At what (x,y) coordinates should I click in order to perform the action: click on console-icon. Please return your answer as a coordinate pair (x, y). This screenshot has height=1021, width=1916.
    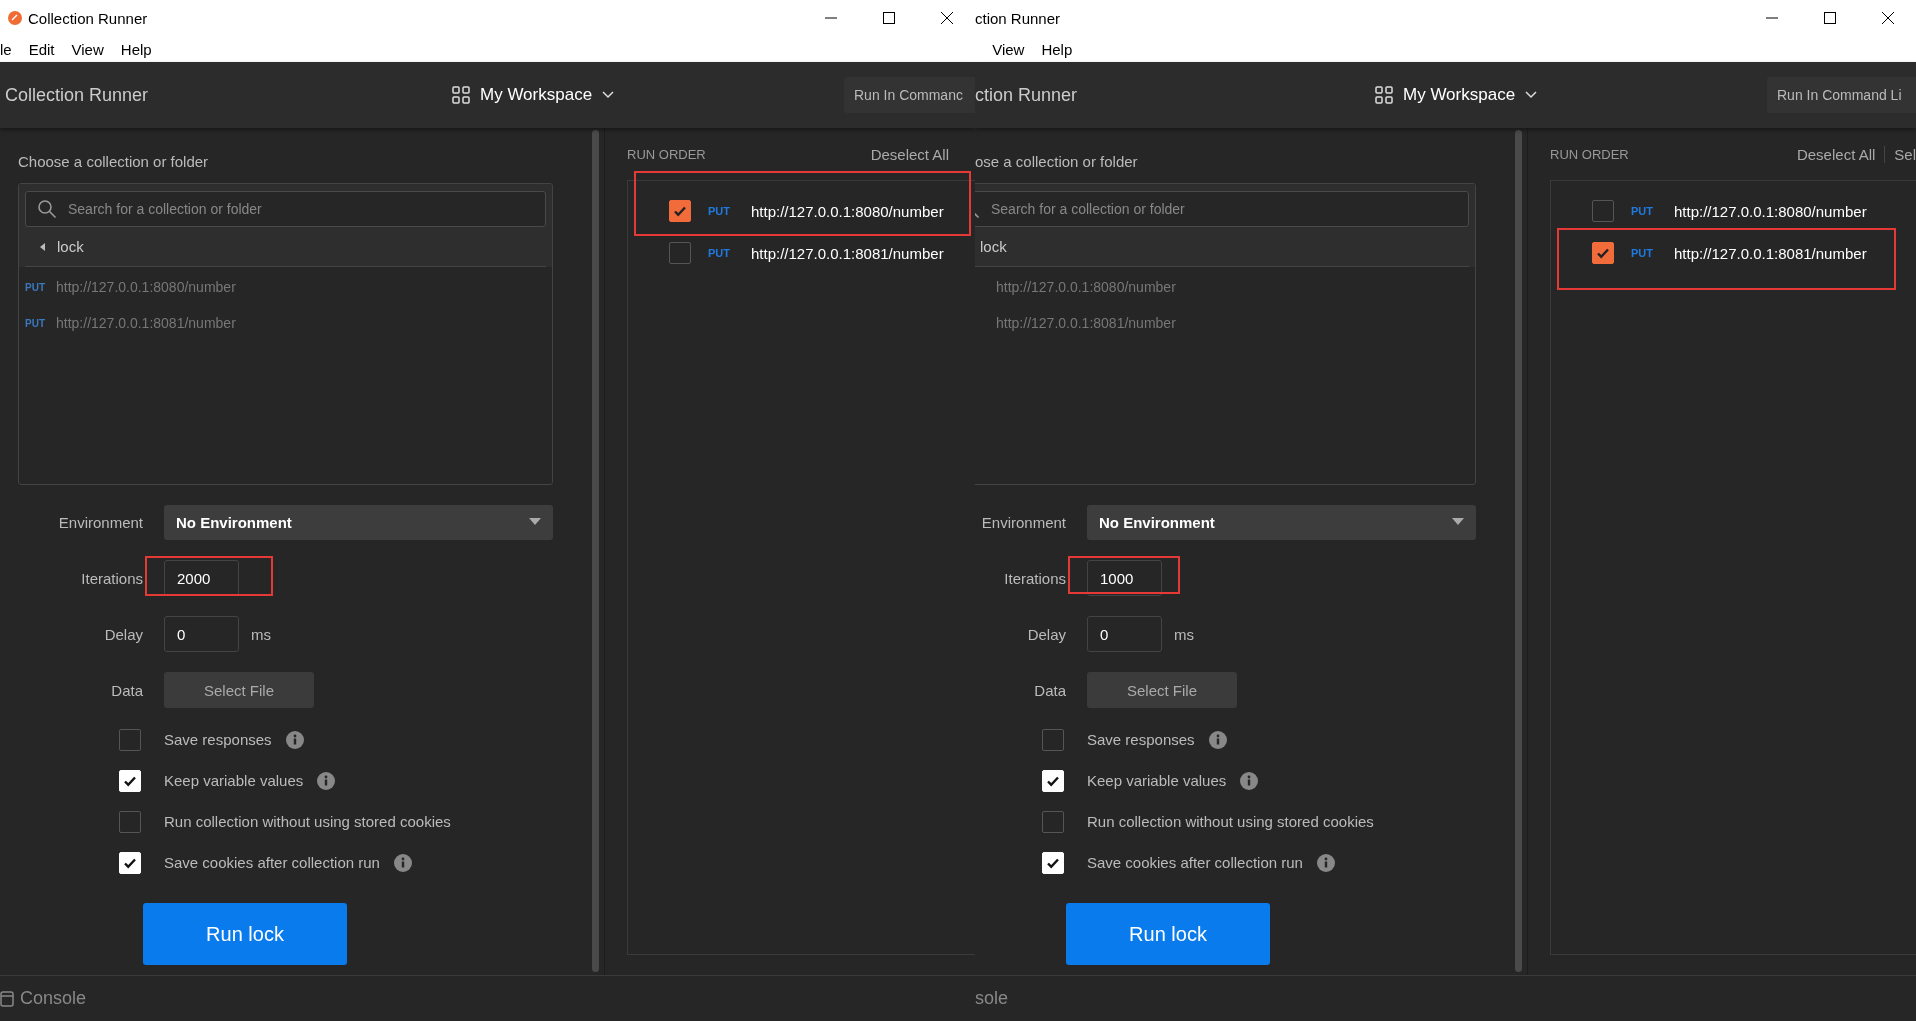
    Looking at the image, I should click on (7, 998).